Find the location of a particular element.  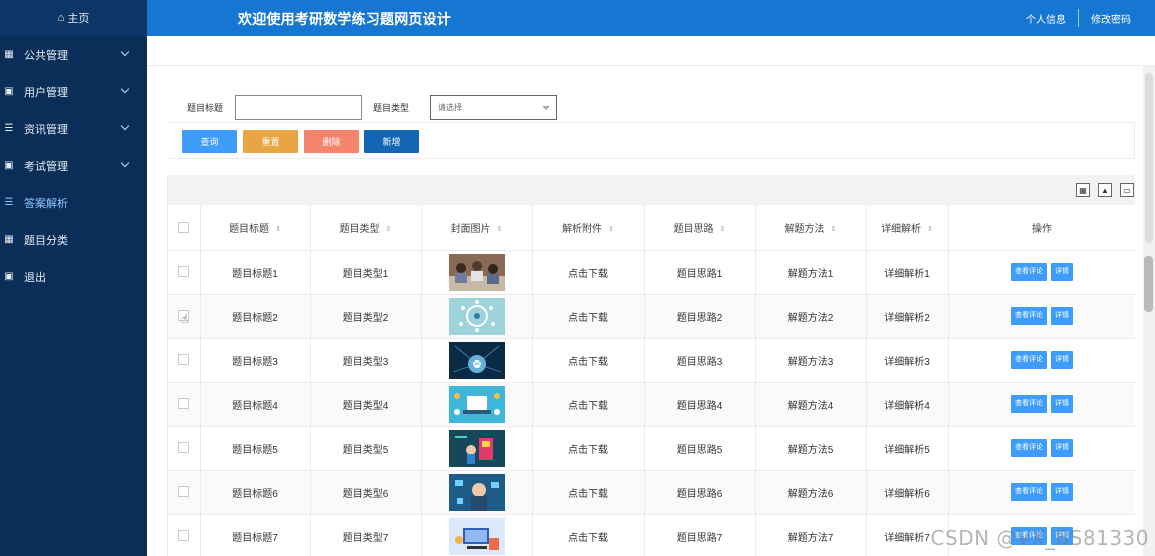

select-all-checkbox is located at coordinates (184, 227).